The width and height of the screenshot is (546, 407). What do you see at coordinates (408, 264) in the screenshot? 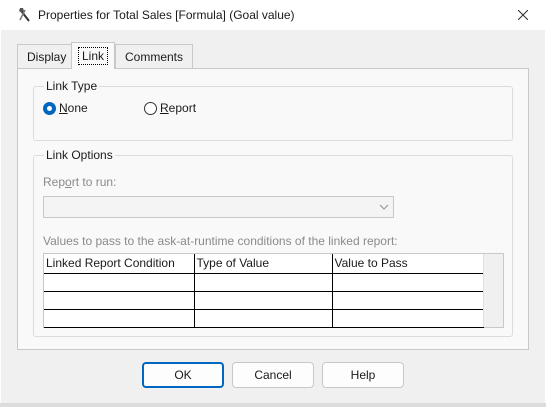
I see `column-header-value-to-pass: Value to Pass` at bounding box center [408, 264].